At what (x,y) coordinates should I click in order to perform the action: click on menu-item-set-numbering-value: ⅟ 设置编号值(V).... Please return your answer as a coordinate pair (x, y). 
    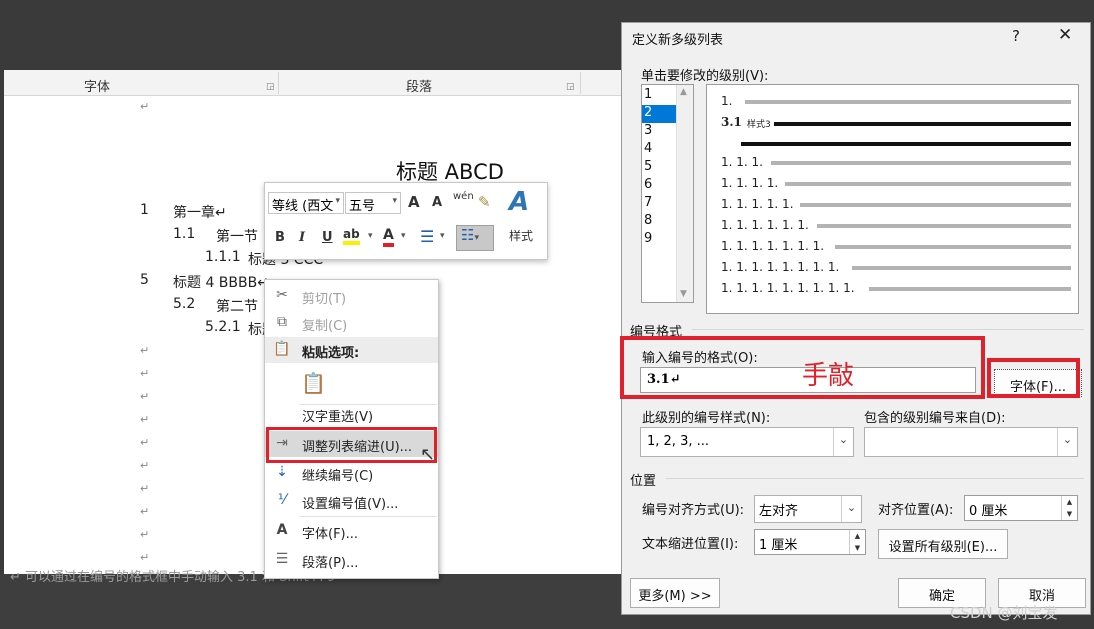
    Looking at the image, I should click on (351, 501).